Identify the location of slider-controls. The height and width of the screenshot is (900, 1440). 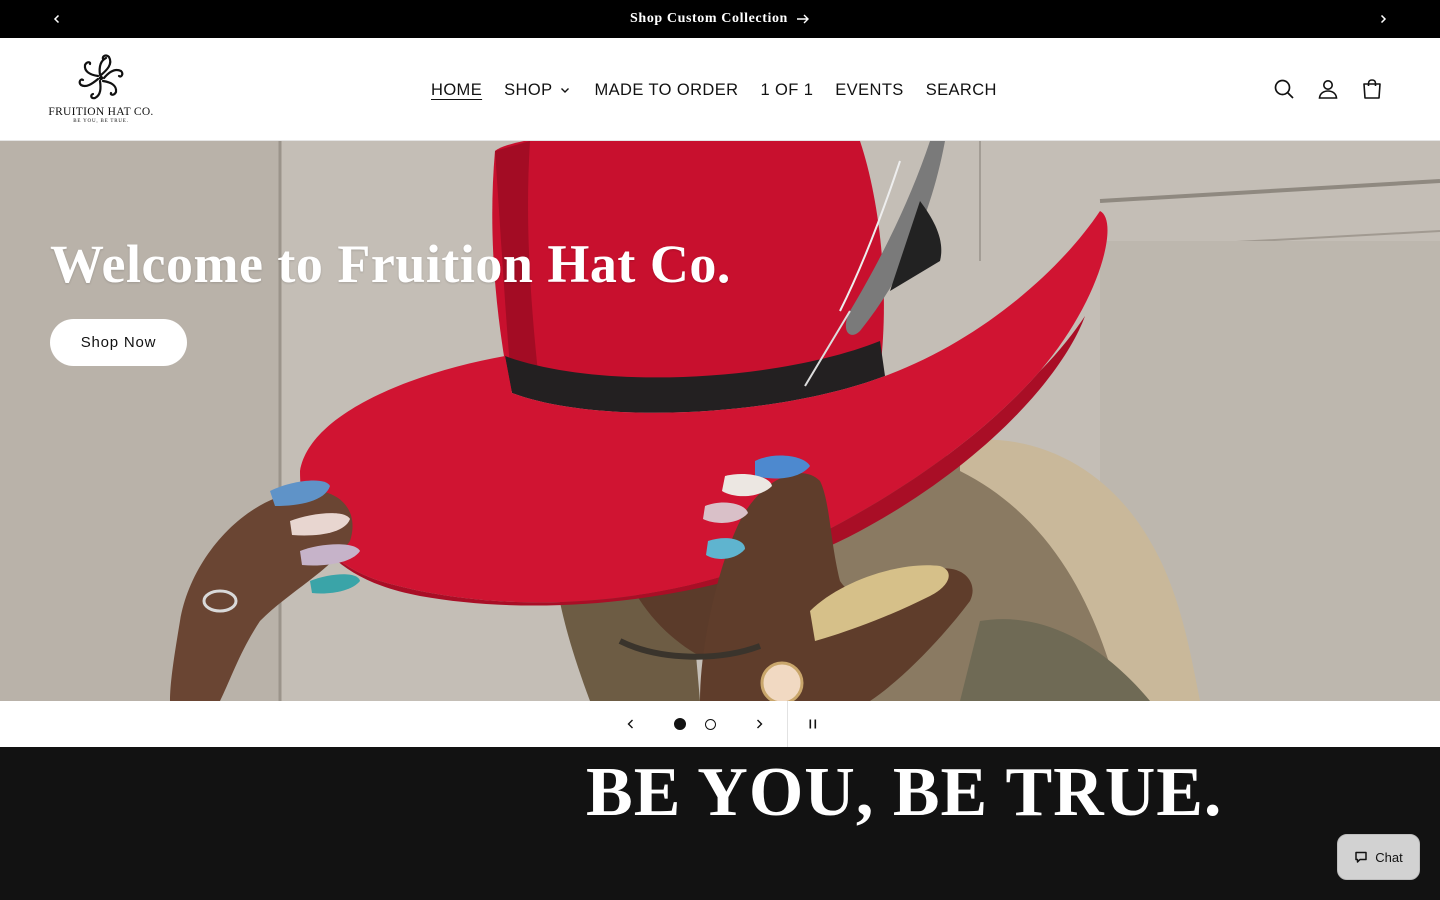
(720, 724).